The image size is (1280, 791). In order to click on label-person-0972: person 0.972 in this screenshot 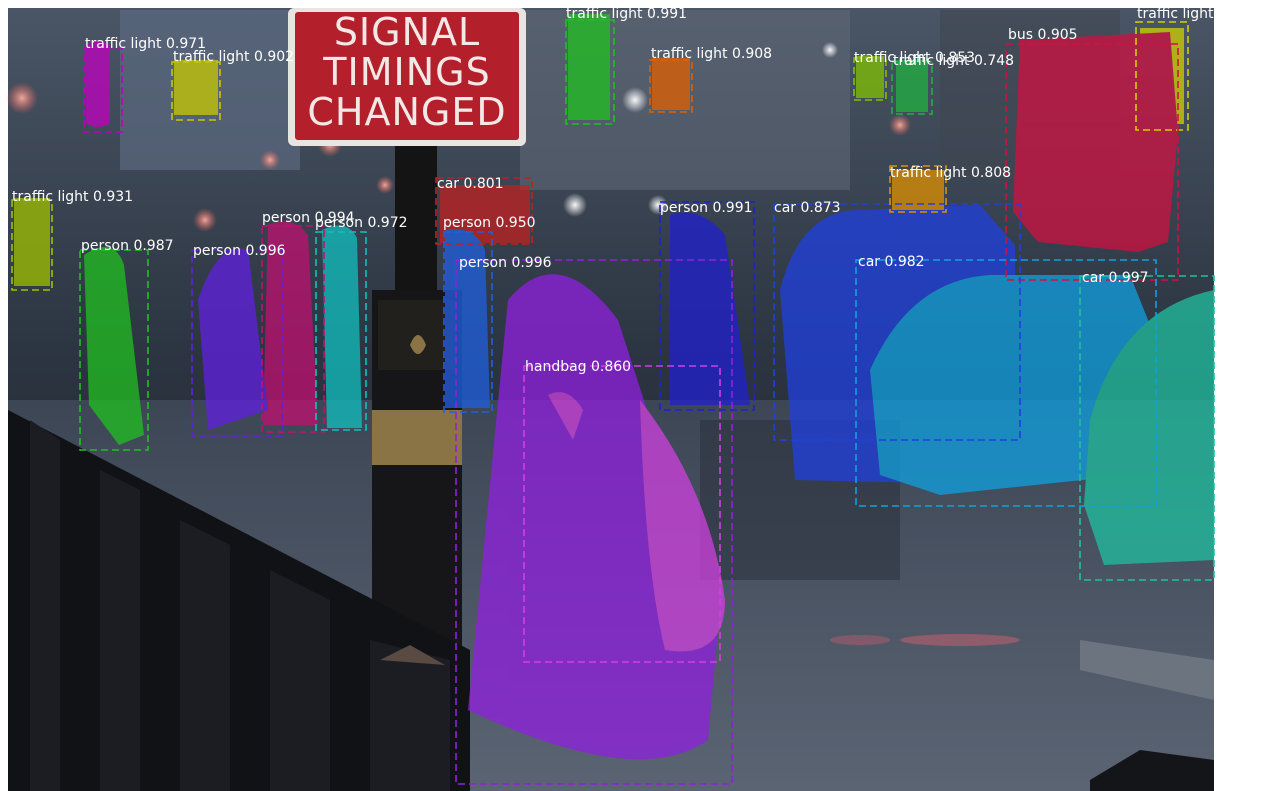, I will do `click(361, 223)`.